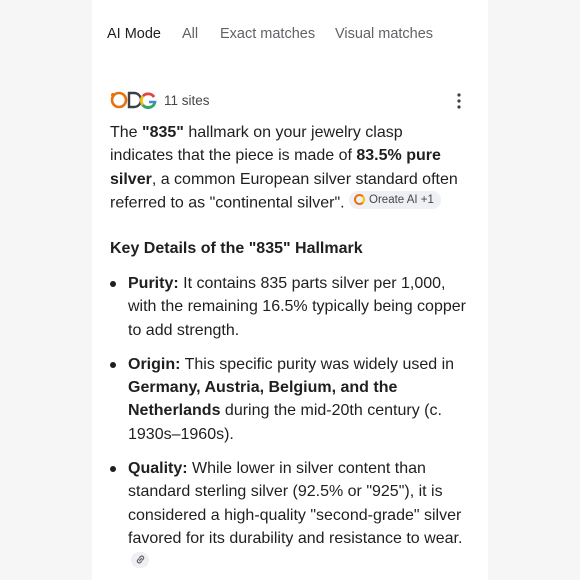 This screenshot has height=580, width=580. Describe the element at coordinates (163, 132) in the screenshot. I see `answer-bold-hallmark: "835"` at that location.